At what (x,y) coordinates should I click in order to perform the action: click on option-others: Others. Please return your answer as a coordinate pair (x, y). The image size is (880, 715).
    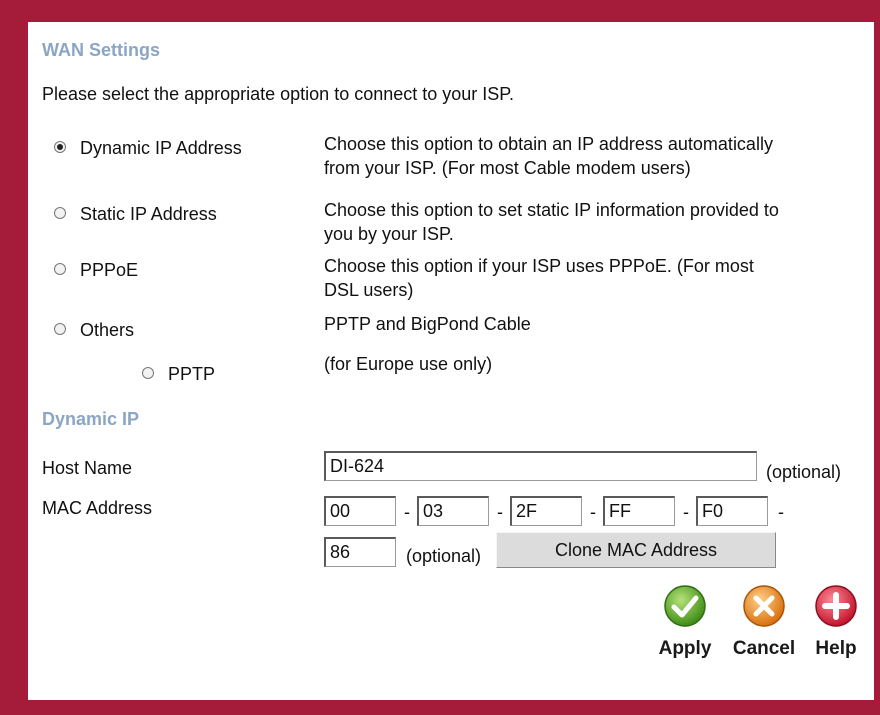
    Looking at the image, I should click on (180, 330).